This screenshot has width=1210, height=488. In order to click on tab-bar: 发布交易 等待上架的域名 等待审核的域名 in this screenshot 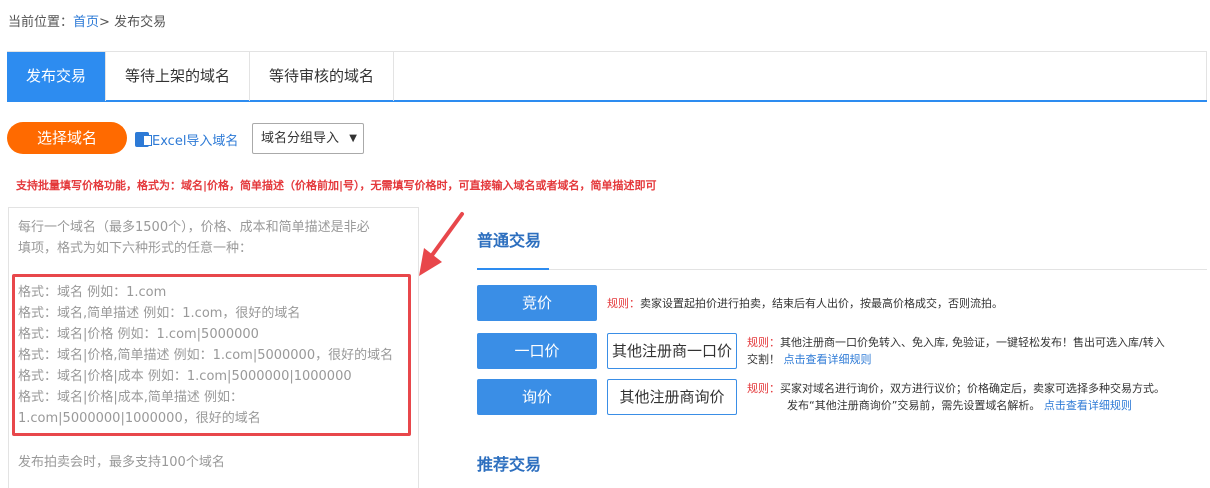, I will do `click(607, 76)`.